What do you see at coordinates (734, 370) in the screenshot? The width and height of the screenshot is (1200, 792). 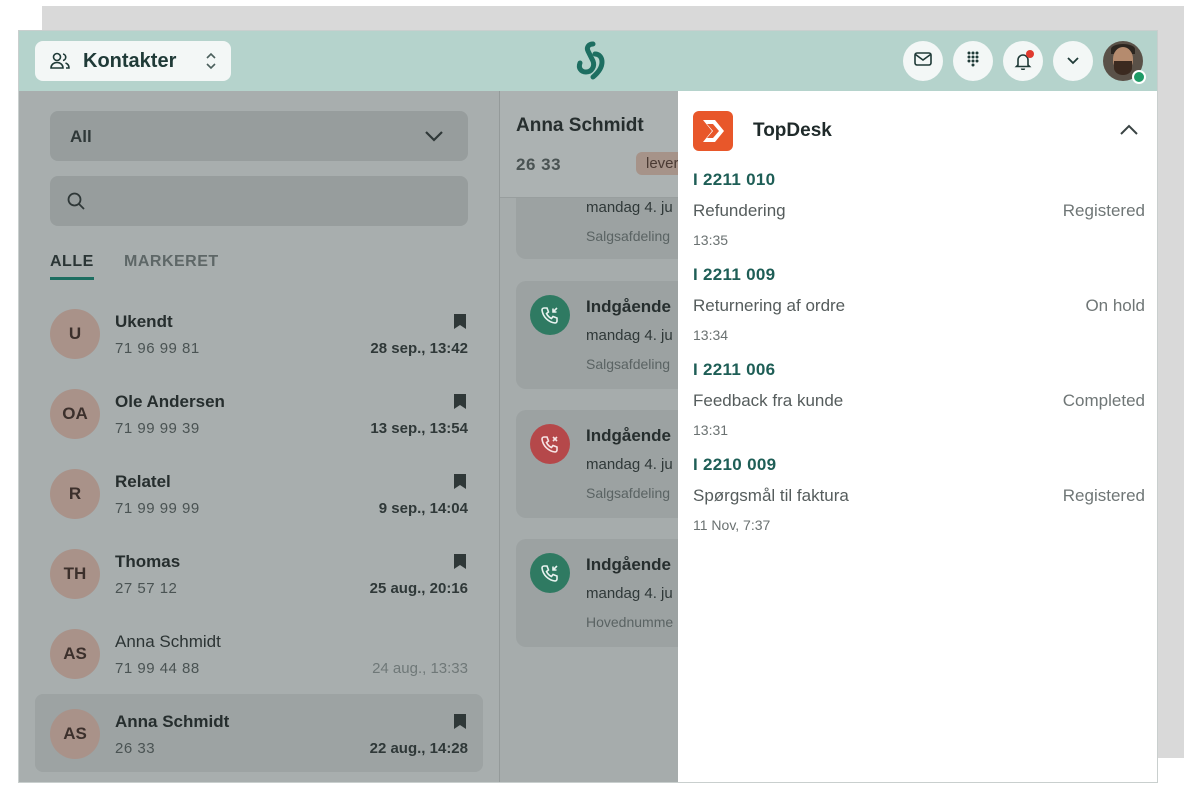 I see `ticket-id: I 2211 006` at bounding box center [734, 370].